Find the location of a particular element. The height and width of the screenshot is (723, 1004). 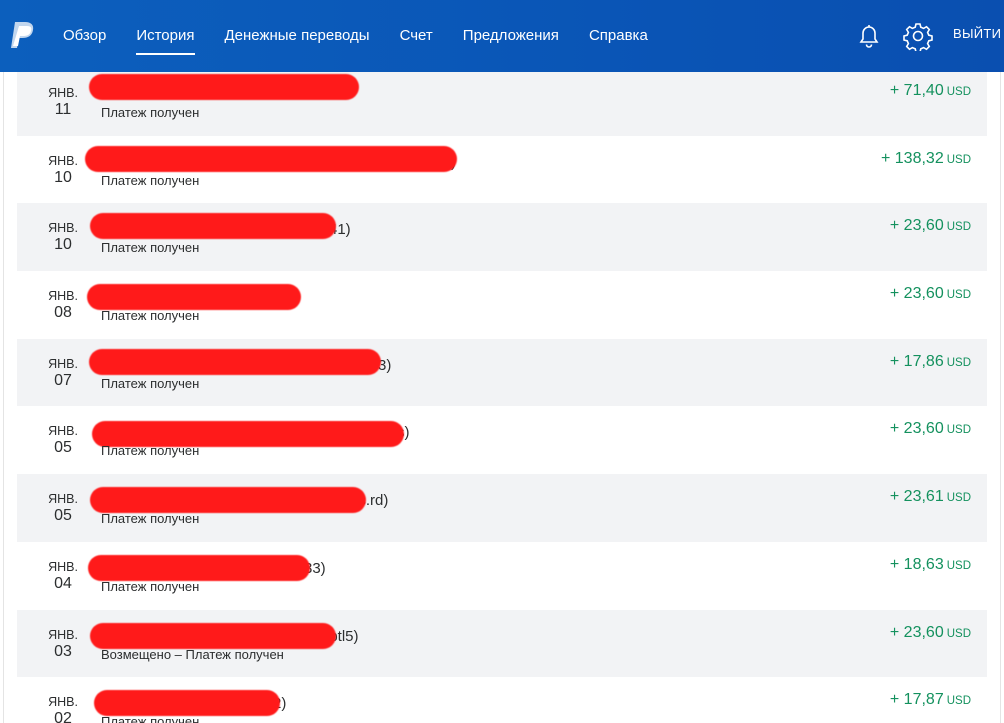

transaction-amount: + 71,40 USD is located at coordinates (930, 91).